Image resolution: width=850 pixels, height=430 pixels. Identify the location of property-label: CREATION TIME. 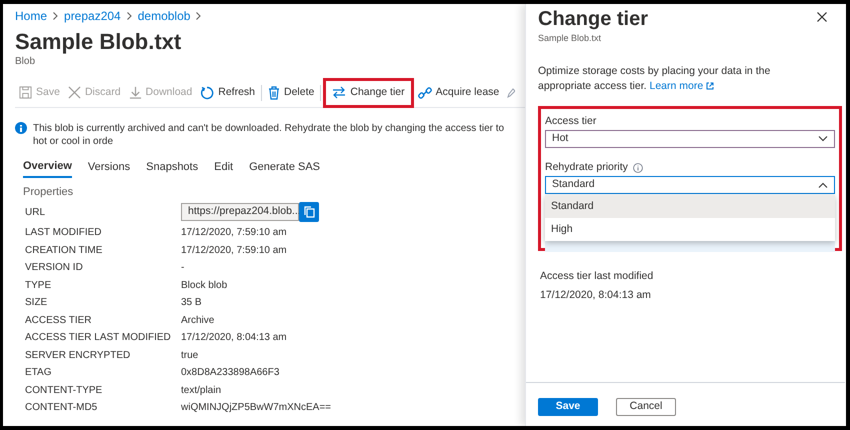
(64, 251).